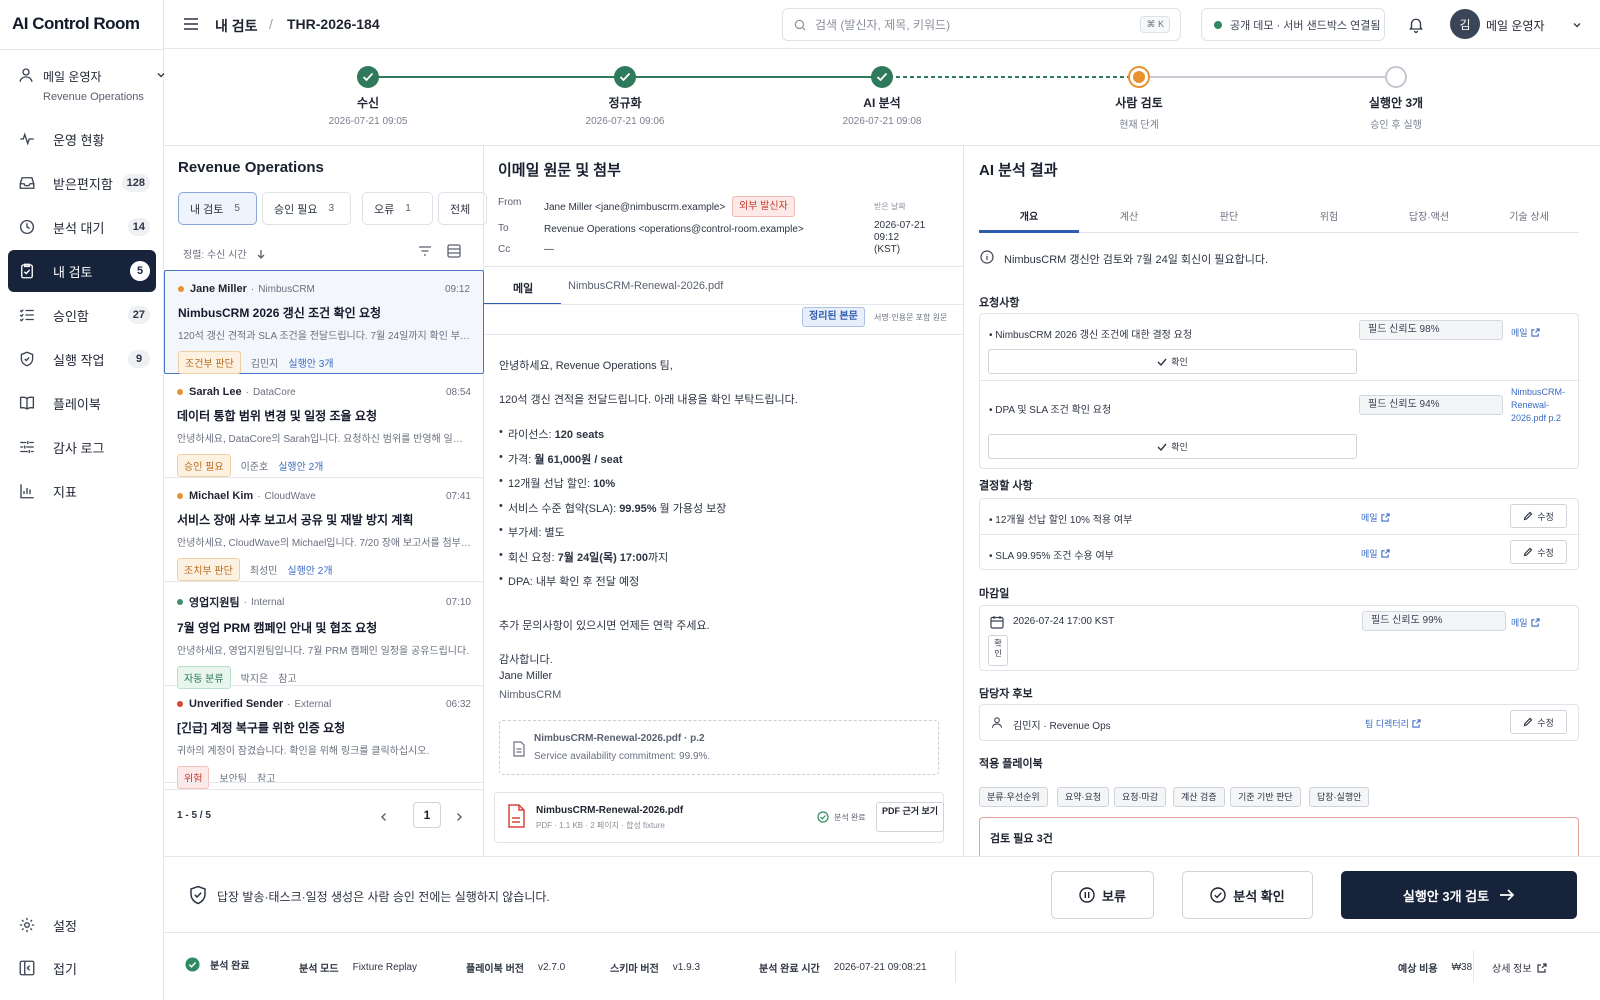 This screenshot has width=1600, height=1000. I want to click on playbook-chip: 요약·요청, so click(1083, 797).